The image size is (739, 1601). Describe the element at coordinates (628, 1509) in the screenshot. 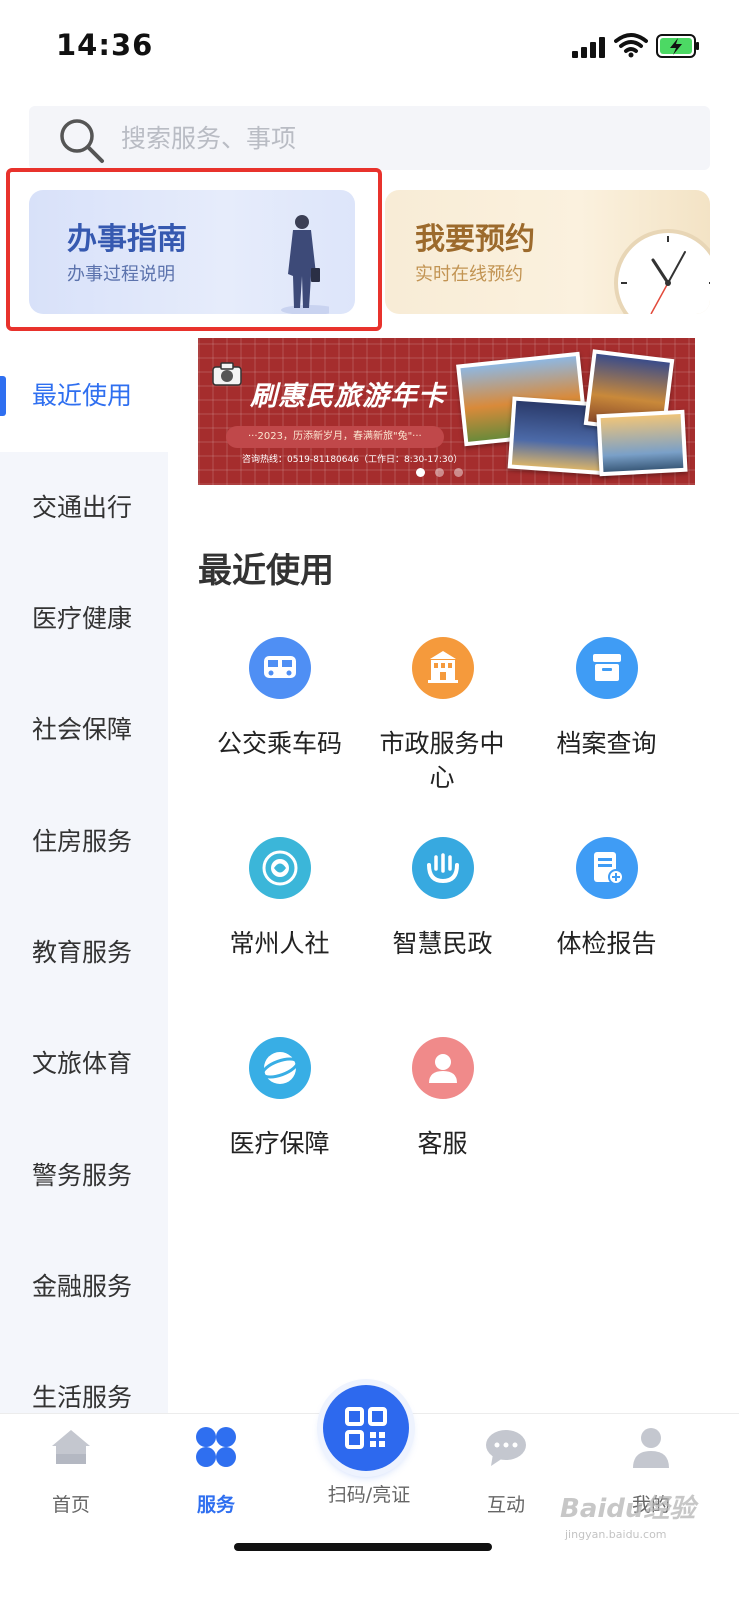

I see `baidu-watermark: Baidu经验` at that location.